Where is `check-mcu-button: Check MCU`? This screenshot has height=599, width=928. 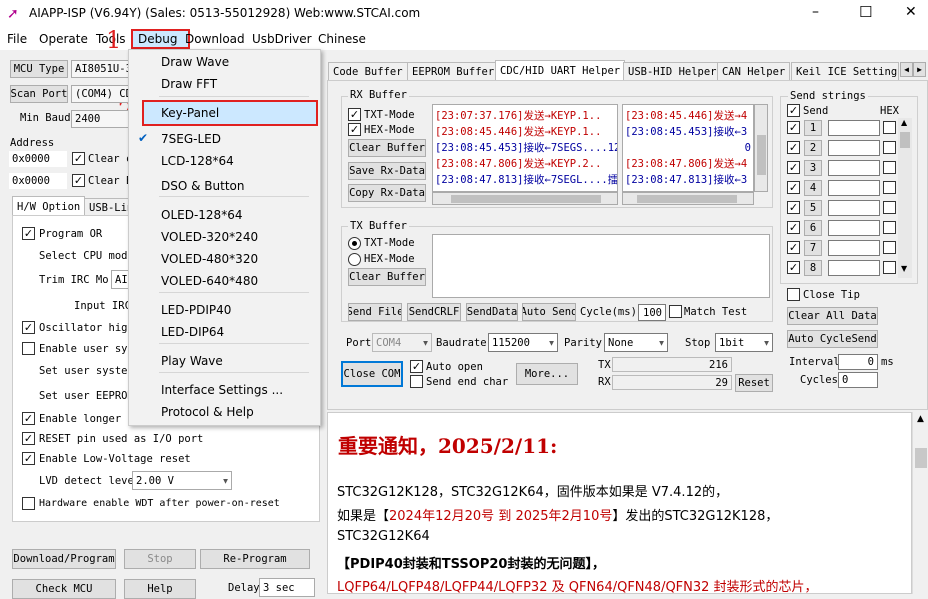 check-mcu-button: Check MCU is located at coordinates (64, 589).